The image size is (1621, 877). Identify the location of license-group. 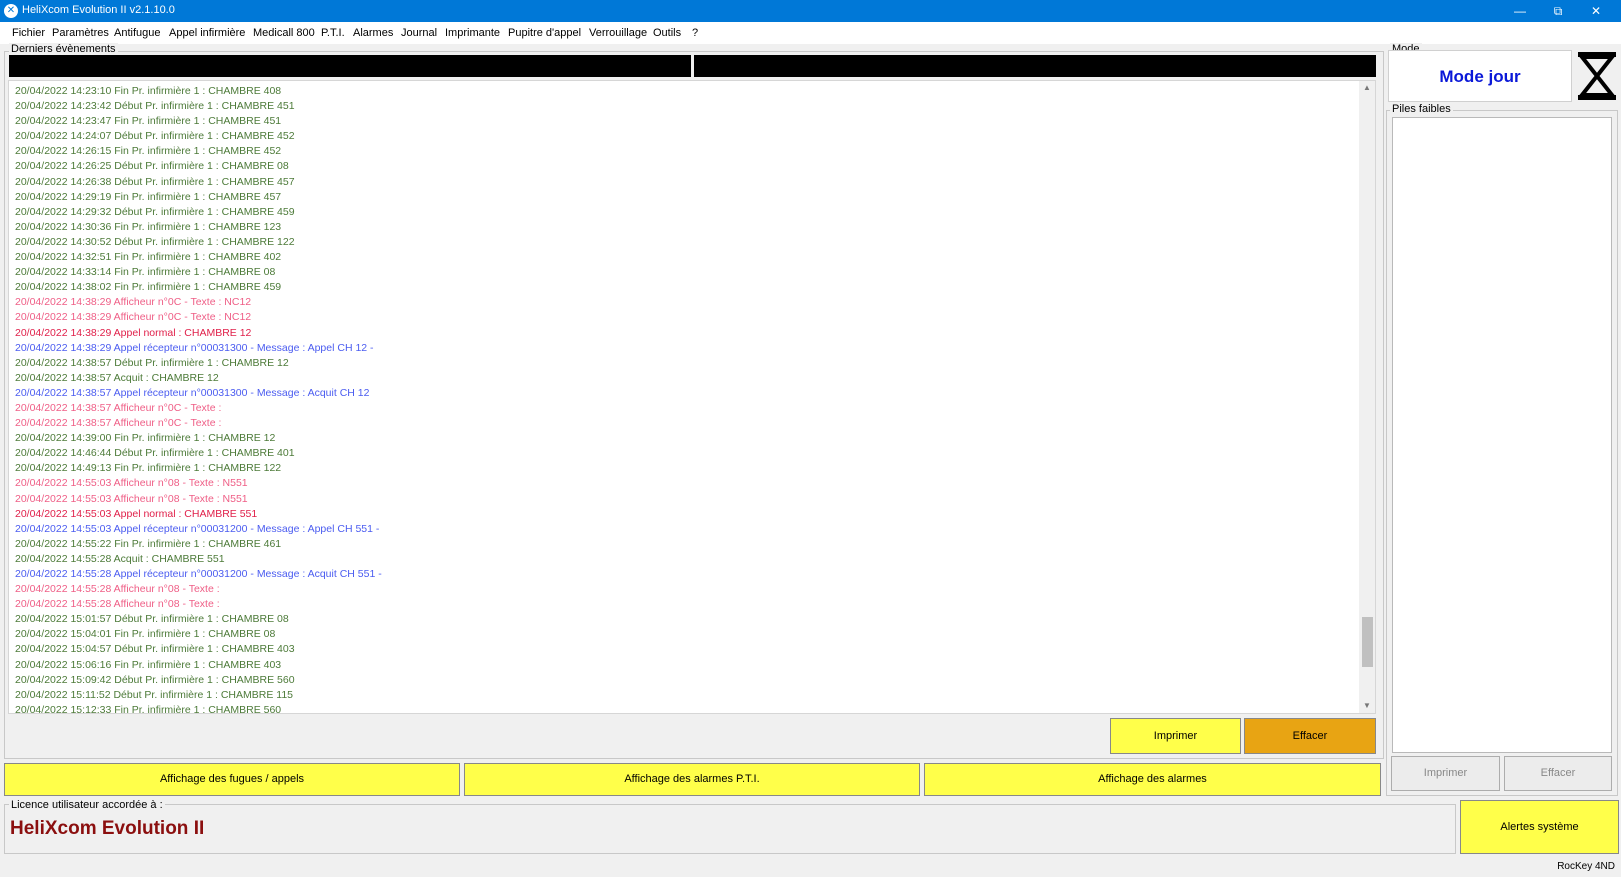
(730, 829).